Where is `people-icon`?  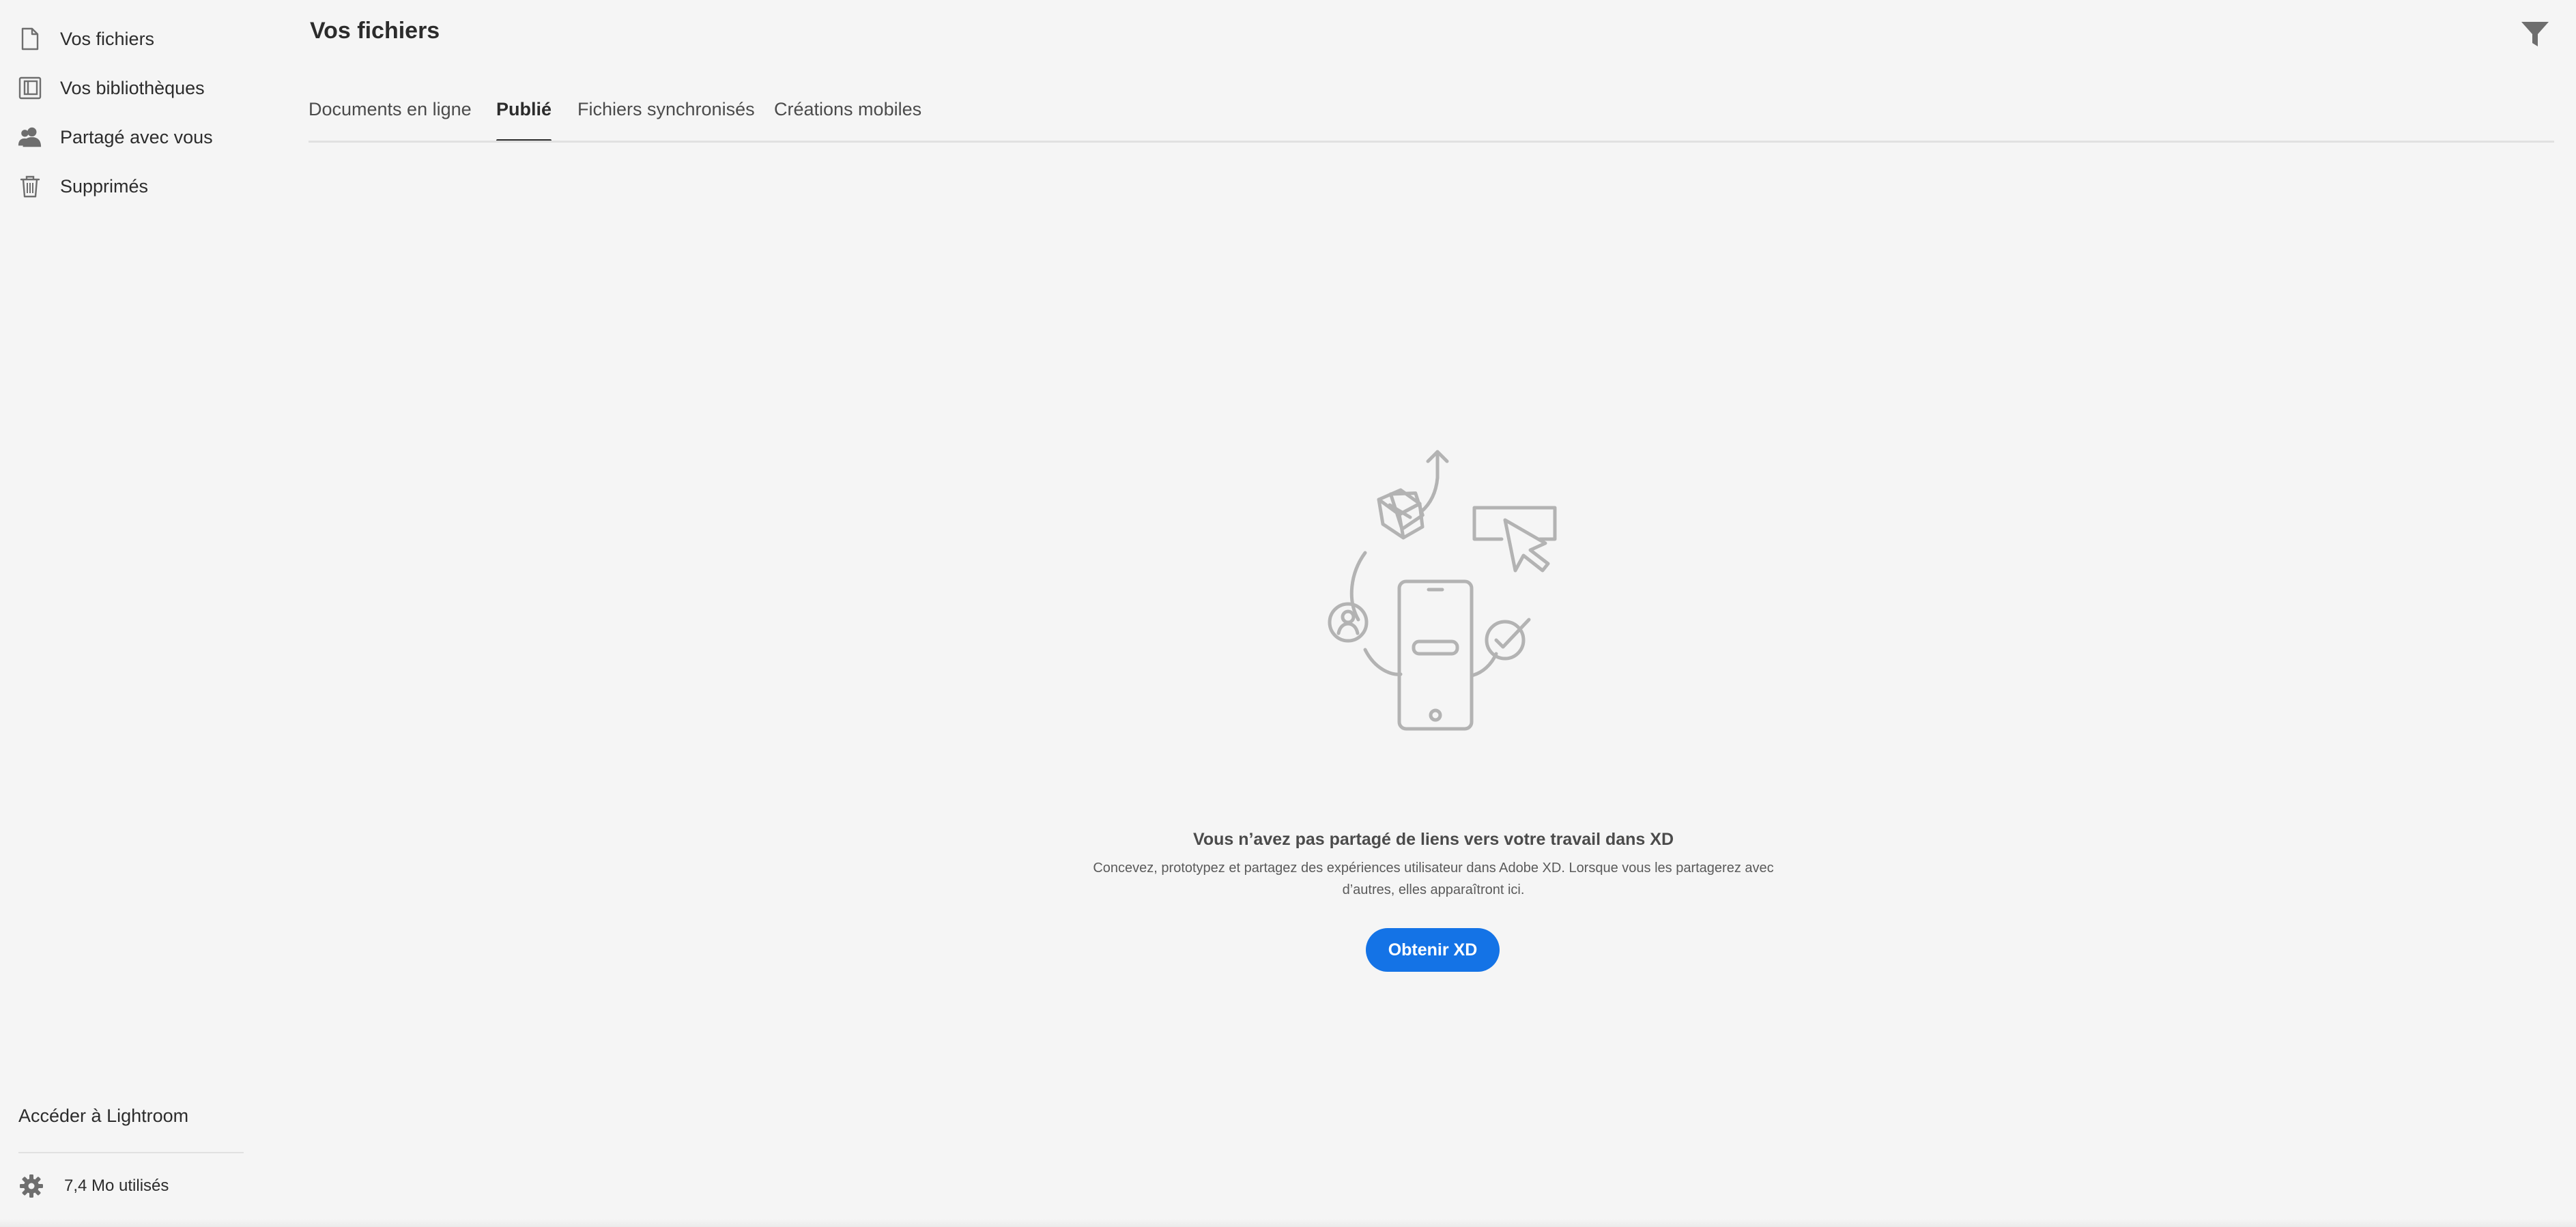 people-icon is located at coordinates (30, 137).